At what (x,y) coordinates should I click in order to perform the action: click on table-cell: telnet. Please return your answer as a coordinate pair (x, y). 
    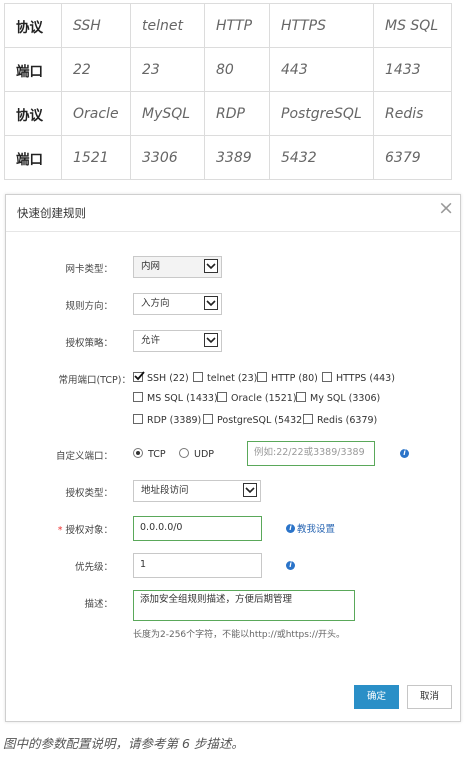
    Looking at the image, I should click on (167, 25).